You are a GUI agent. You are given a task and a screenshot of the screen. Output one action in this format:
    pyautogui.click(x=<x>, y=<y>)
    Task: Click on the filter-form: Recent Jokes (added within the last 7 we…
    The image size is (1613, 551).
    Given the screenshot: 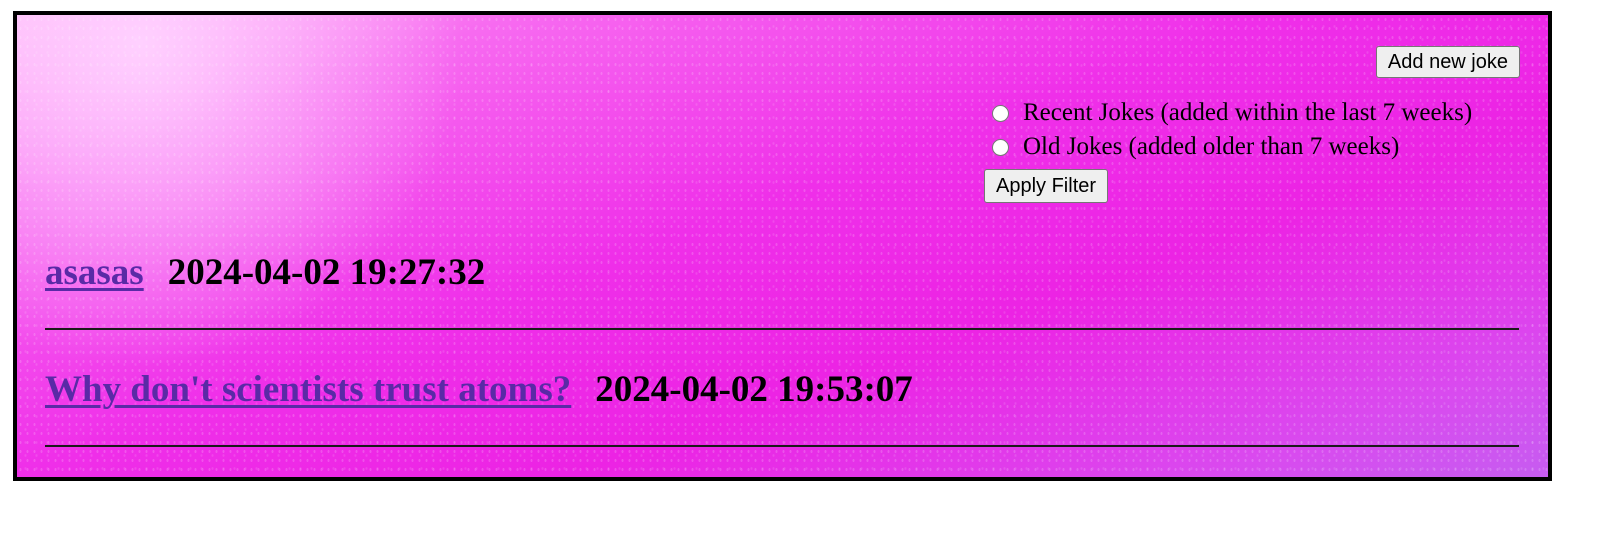 What is the action you would take?
    pyautogui.click(x=1228, y=149)
    